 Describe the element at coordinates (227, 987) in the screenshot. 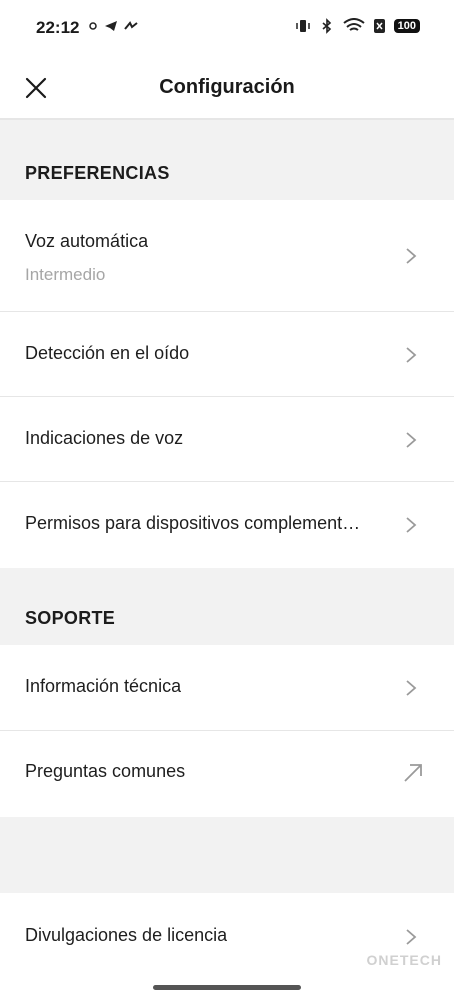

I see `home-indicator` at that location.